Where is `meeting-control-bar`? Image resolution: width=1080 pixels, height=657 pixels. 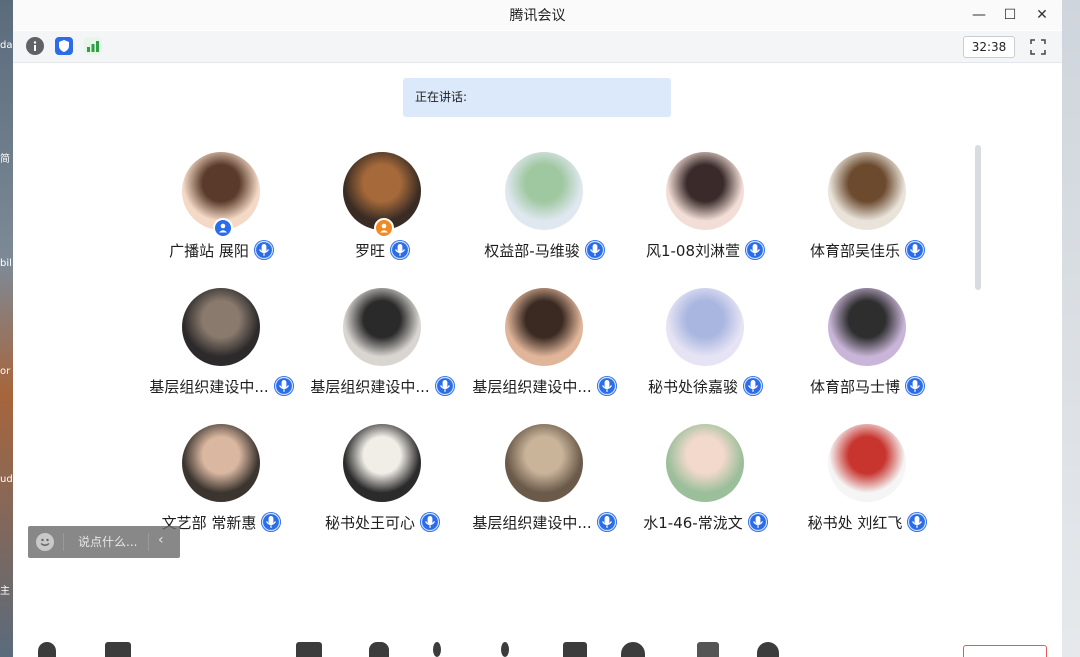
meeting-control-bar is located at coordinates (537, 643).